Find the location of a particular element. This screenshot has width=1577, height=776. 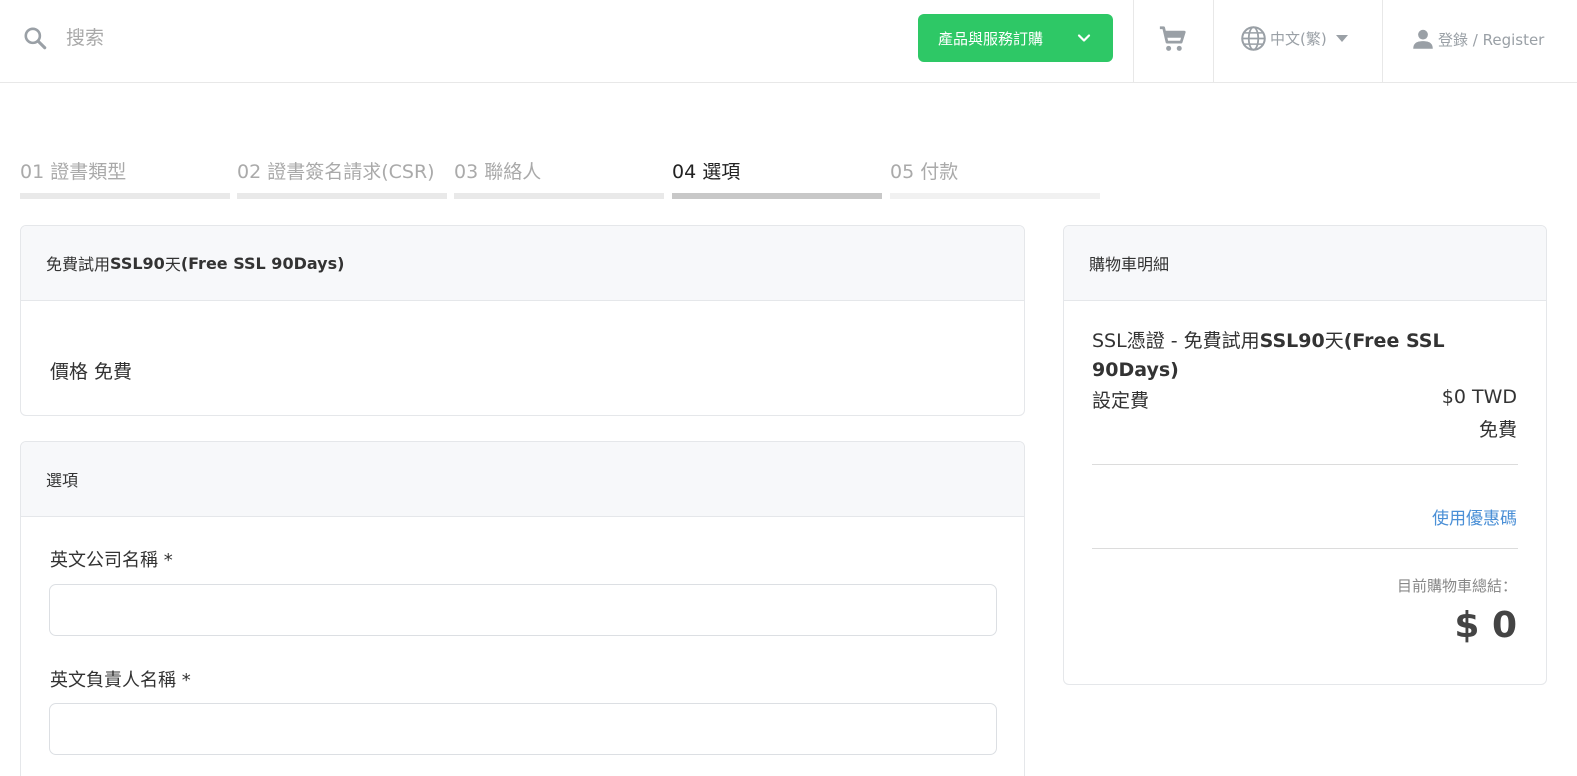

globe-icon is located at coordinates (1253, 38).